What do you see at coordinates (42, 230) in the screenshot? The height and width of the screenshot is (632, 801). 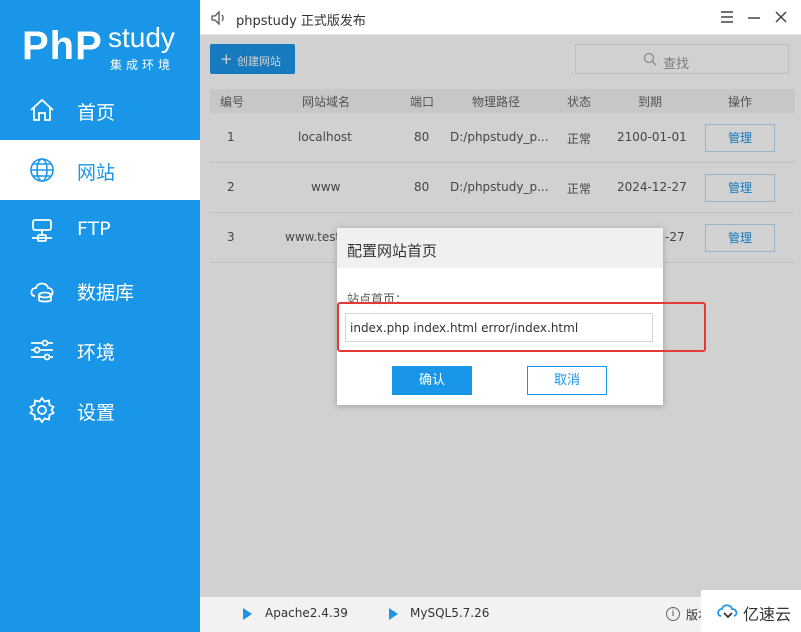 I see `server-icon` at bounding box center [42, 230].